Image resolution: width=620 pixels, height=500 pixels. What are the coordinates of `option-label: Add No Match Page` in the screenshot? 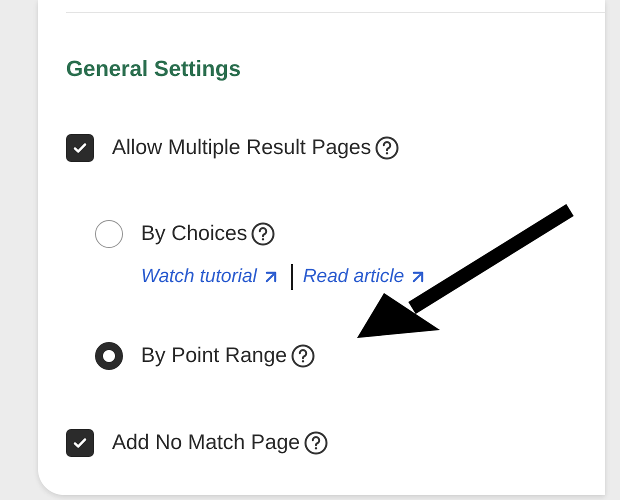 It's located at (206, 443).